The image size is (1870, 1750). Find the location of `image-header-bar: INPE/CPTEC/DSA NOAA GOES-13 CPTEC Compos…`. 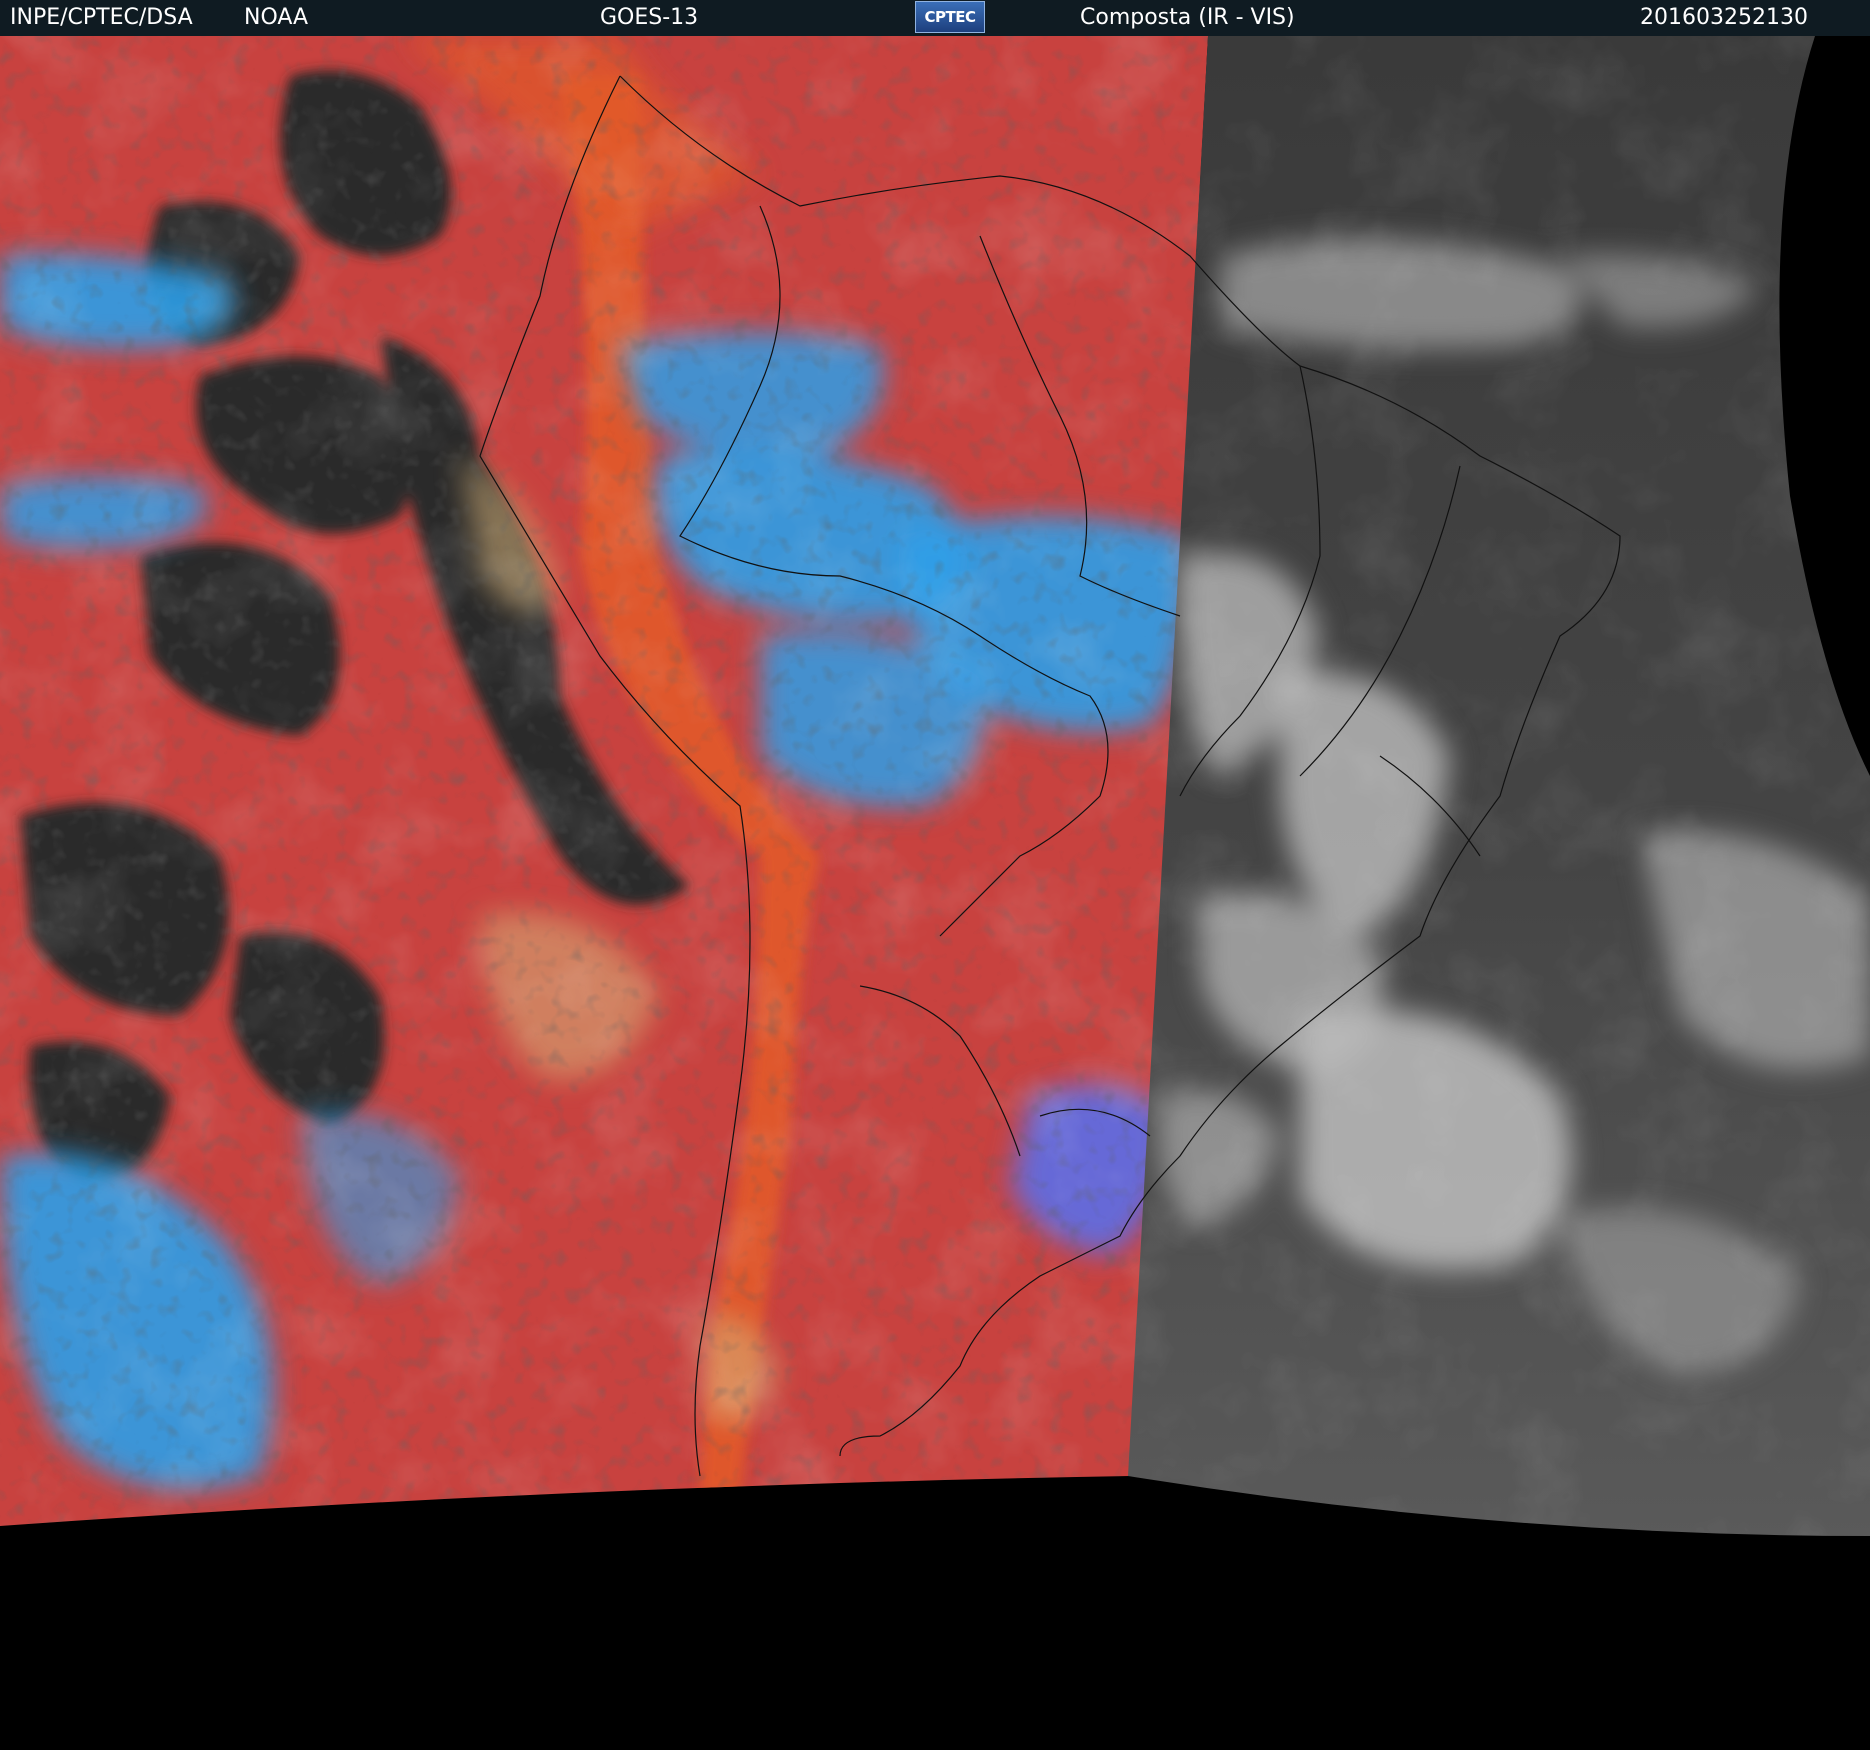

image-header-bar: INPE/CPTEC/DSA NOAA GOES-13 CPTEC Compos… is located at coordinates (935, 18).